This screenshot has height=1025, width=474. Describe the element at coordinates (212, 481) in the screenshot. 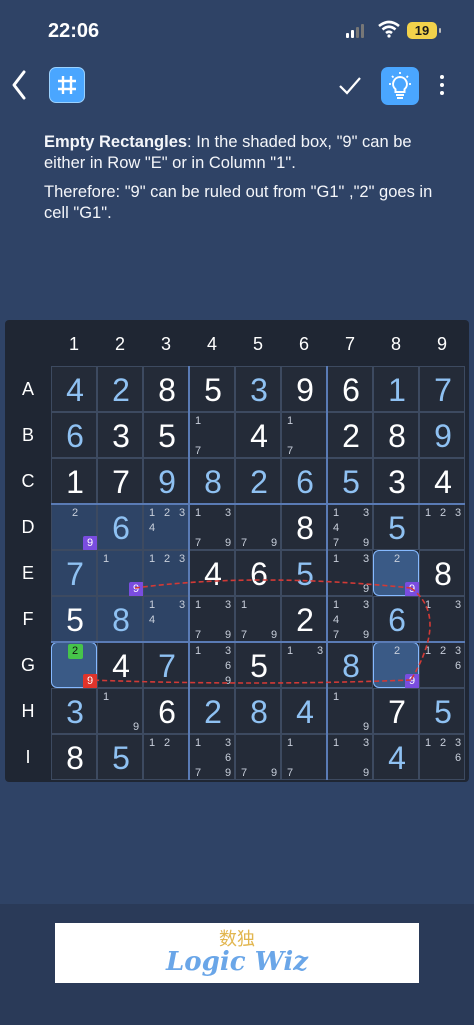

I see `cell-C4: 8` at that location.